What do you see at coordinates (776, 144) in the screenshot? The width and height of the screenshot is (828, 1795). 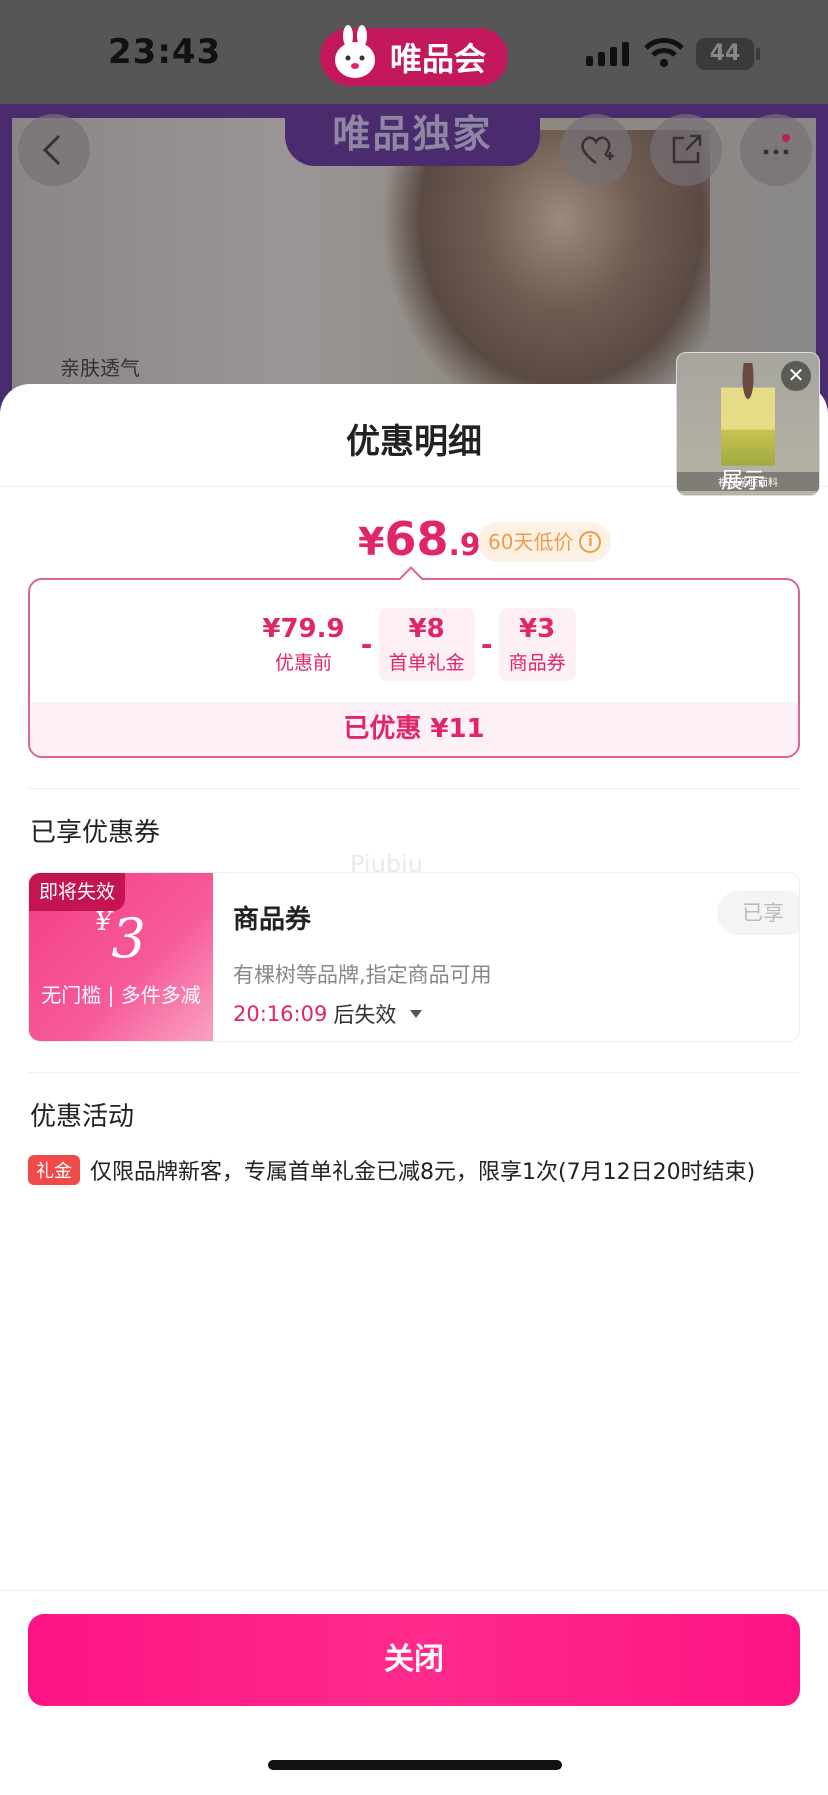 I see `more-icon` at bounding box center [776, 144].